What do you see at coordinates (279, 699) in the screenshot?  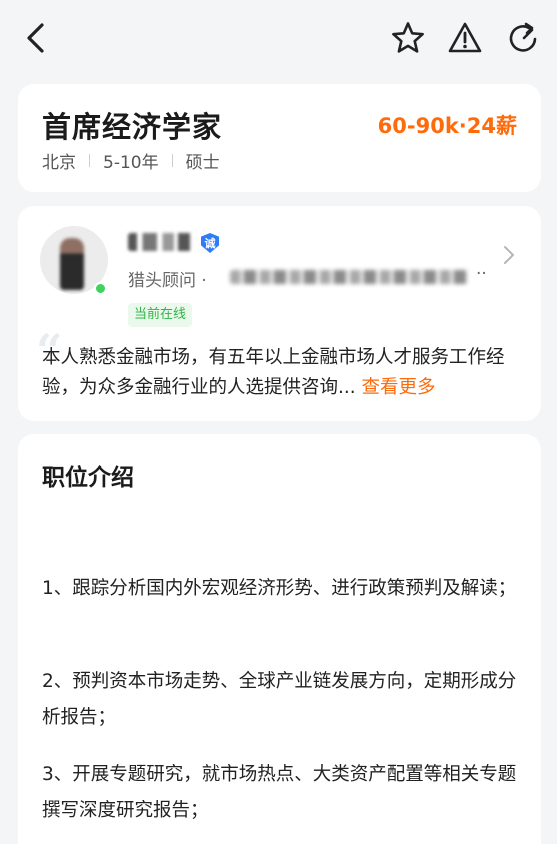 I see `description-item: 2、预判资本市场走势、全球产业链发展方向，定期形成分析报告；` at bounding box center [279, 699].